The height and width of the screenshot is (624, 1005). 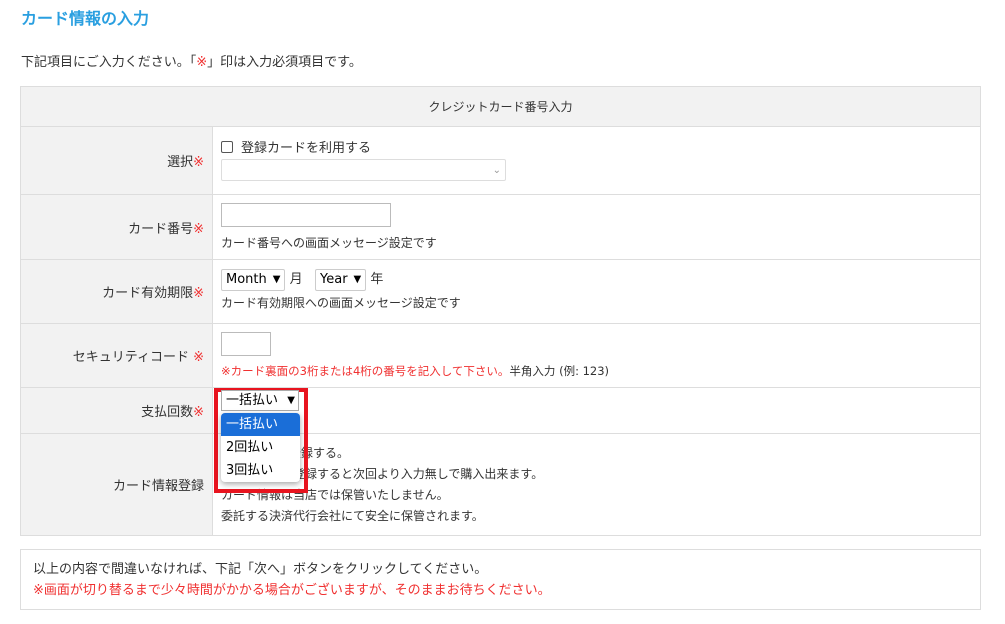 I want to click on register-line: カード情報を登録すると次回より入力無しで購入出来ます。, so click(x=382, y=474).